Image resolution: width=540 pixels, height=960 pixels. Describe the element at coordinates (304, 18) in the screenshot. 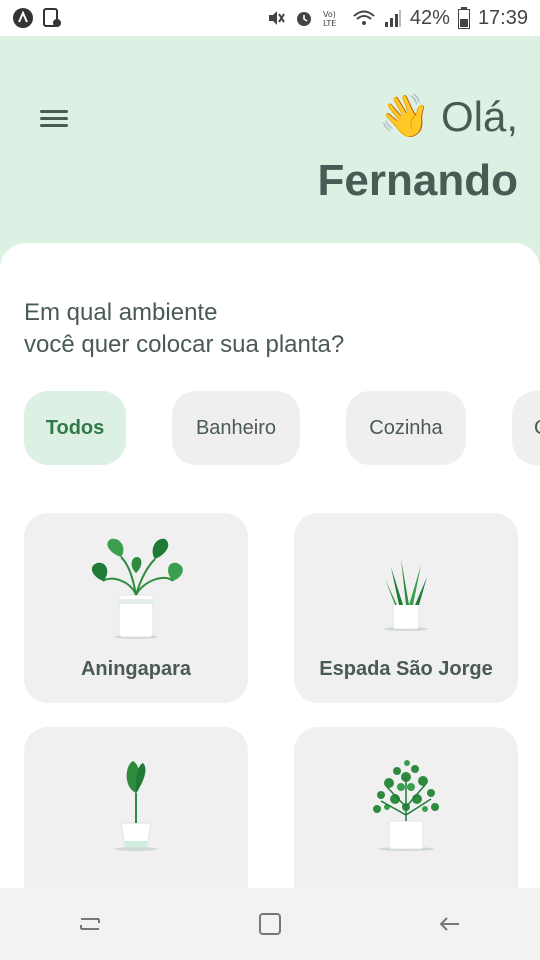

I see `alarm-icon` at that location.